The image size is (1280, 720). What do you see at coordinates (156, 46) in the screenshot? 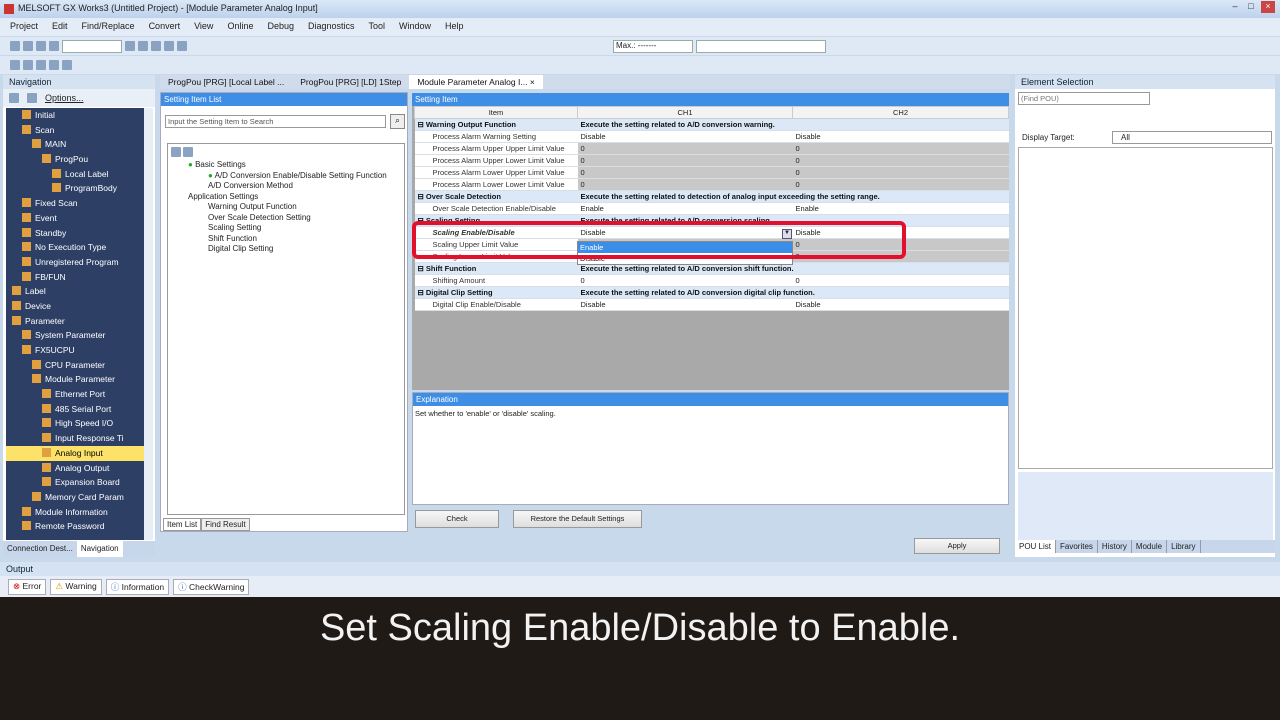
I see `paste-icon` at bounding box center [156, 46].